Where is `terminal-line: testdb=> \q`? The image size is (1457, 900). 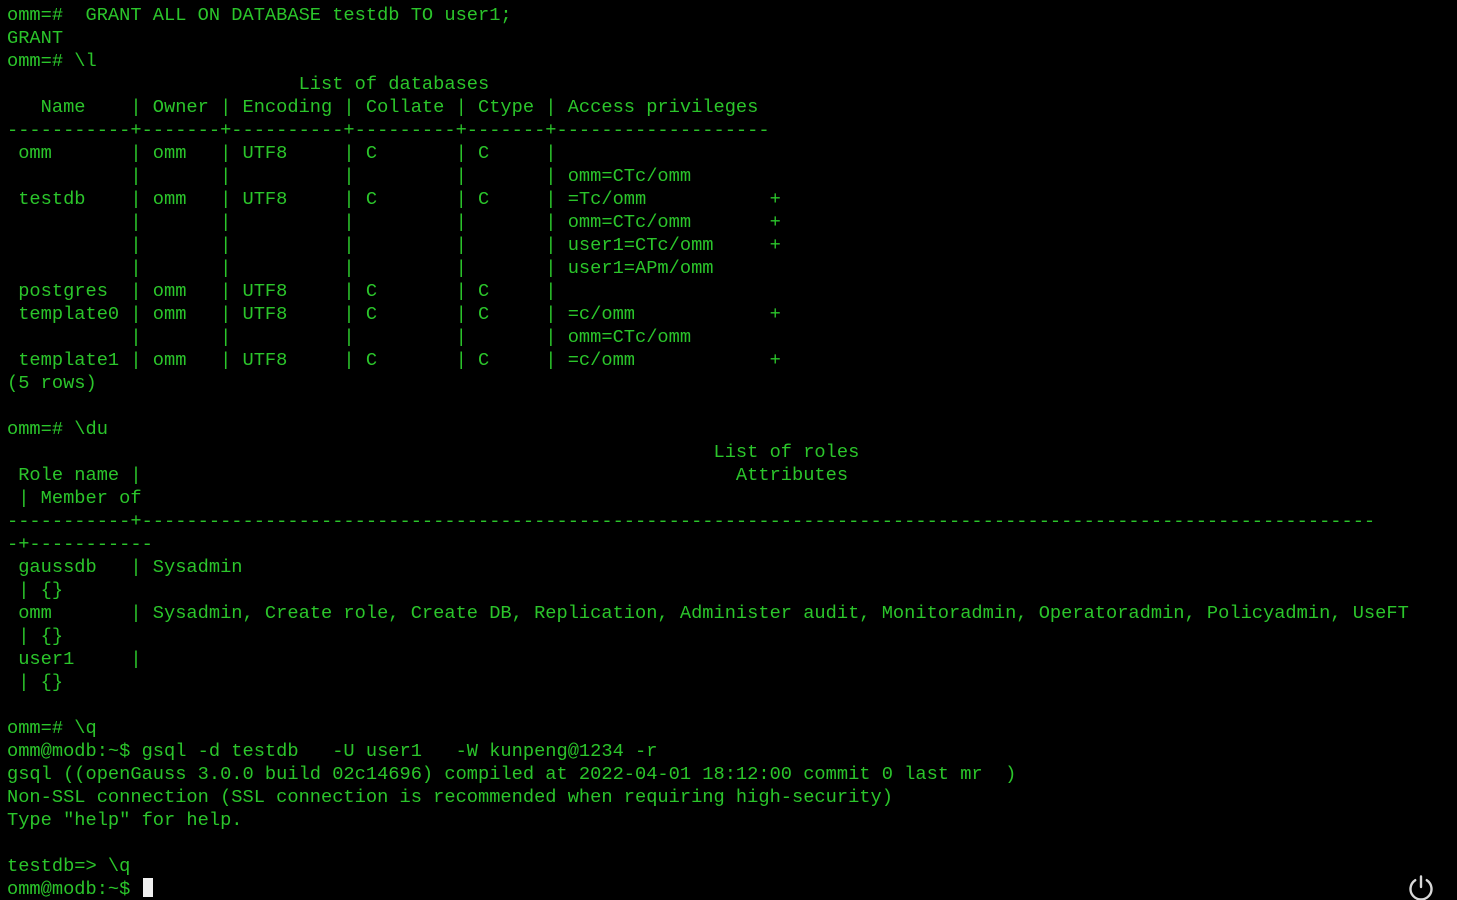 terminal-line: testdb=> \q is located at coordinates (69, 866).